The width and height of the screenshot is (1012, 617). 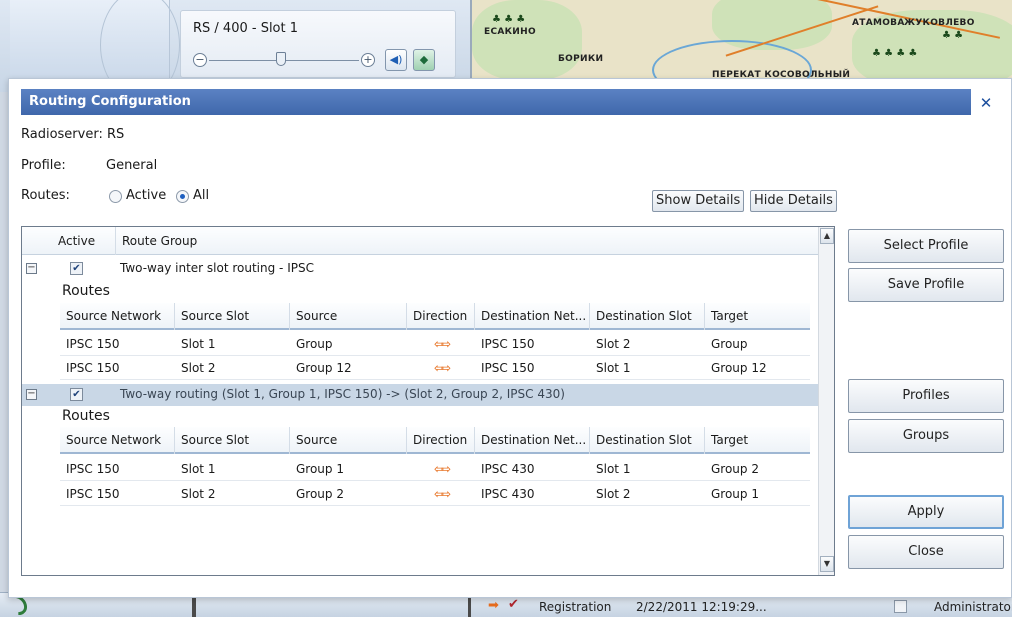 What do you see at coordinates (281, 59) in the screenshot?
I see `volume-slider-thumb` at bounding box center [281, 59].